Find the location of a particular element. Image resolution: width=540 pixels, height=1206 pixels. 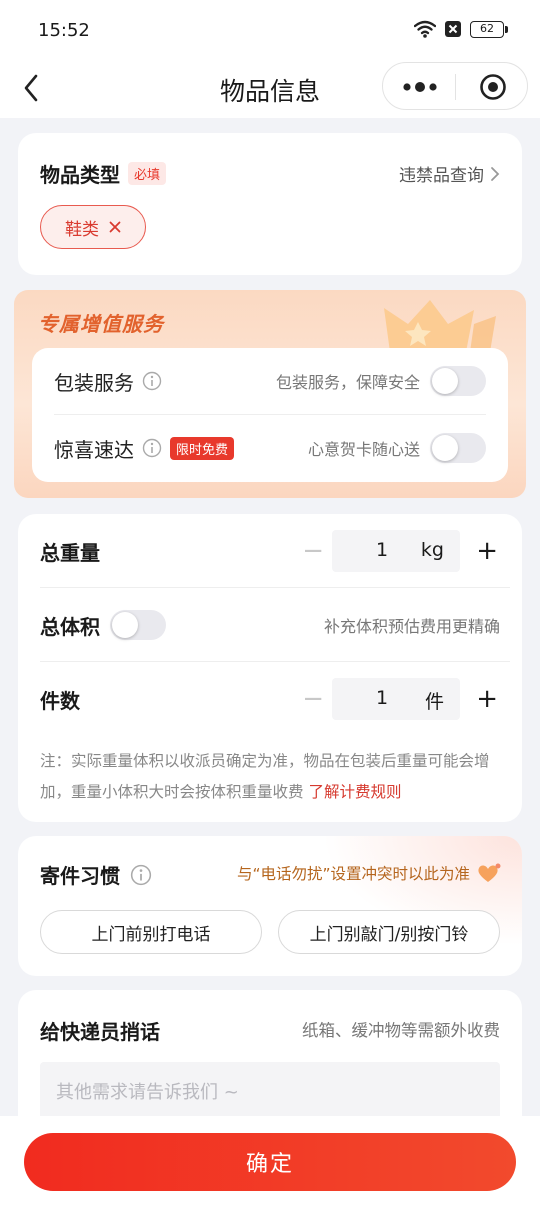

count-unit: 件 is located at coordinates (434, 702).